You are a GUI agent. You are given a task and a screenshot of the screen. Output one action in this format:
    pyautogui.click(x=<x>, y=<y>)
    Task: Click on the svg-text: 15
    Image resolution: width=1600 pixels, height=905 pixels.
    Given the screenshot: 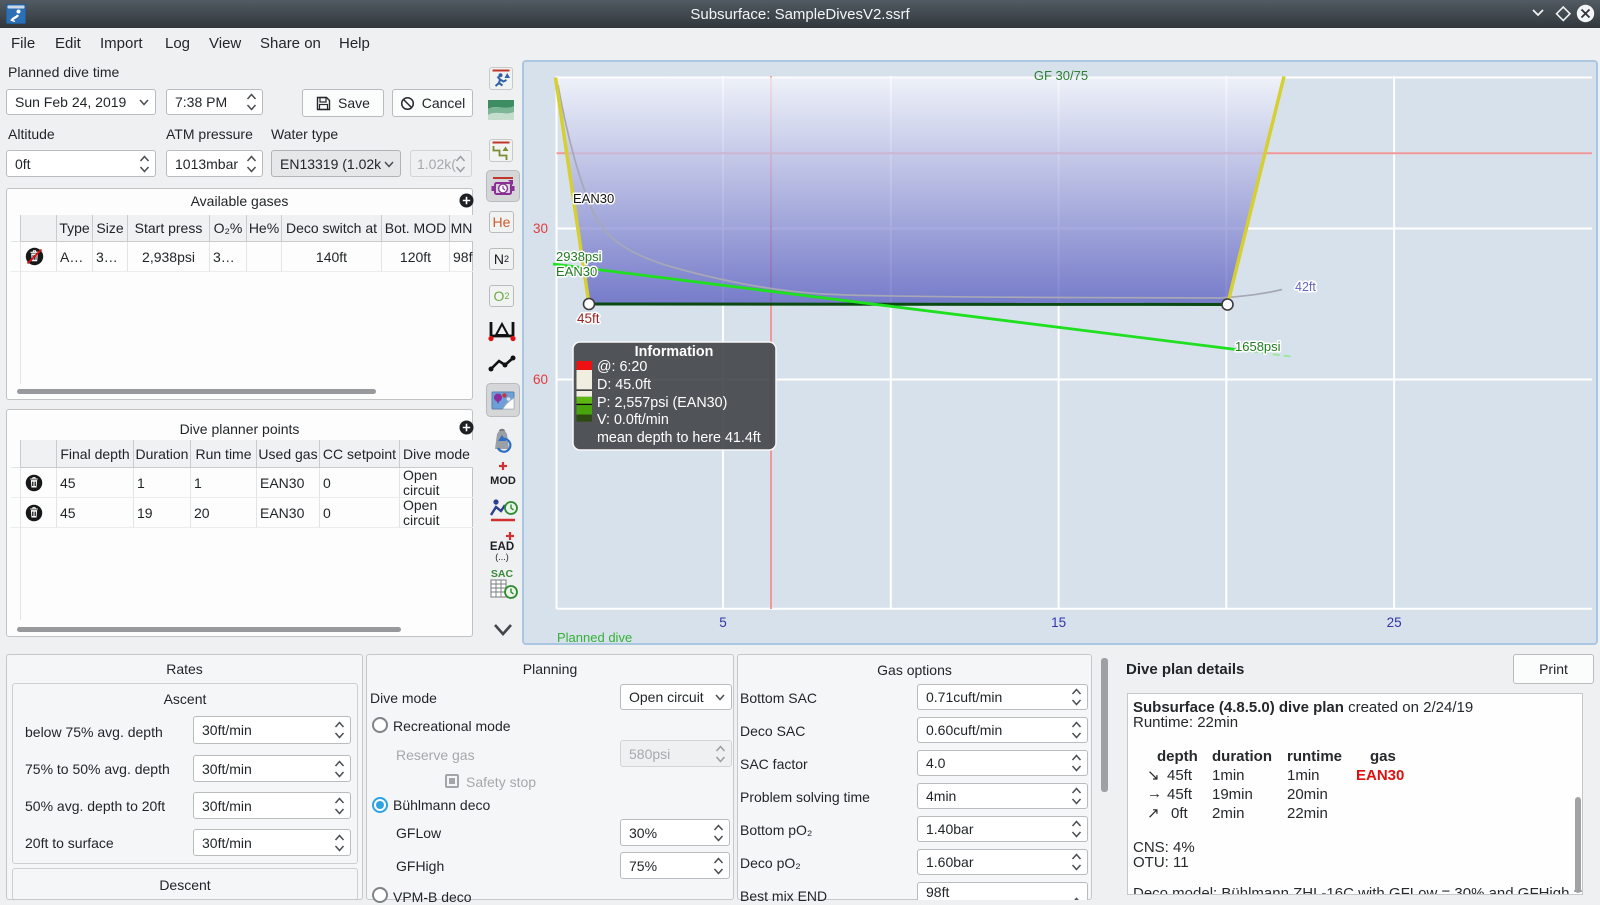 What is the action you would take?
    pyautogui.click(x=1058, y=622)
    